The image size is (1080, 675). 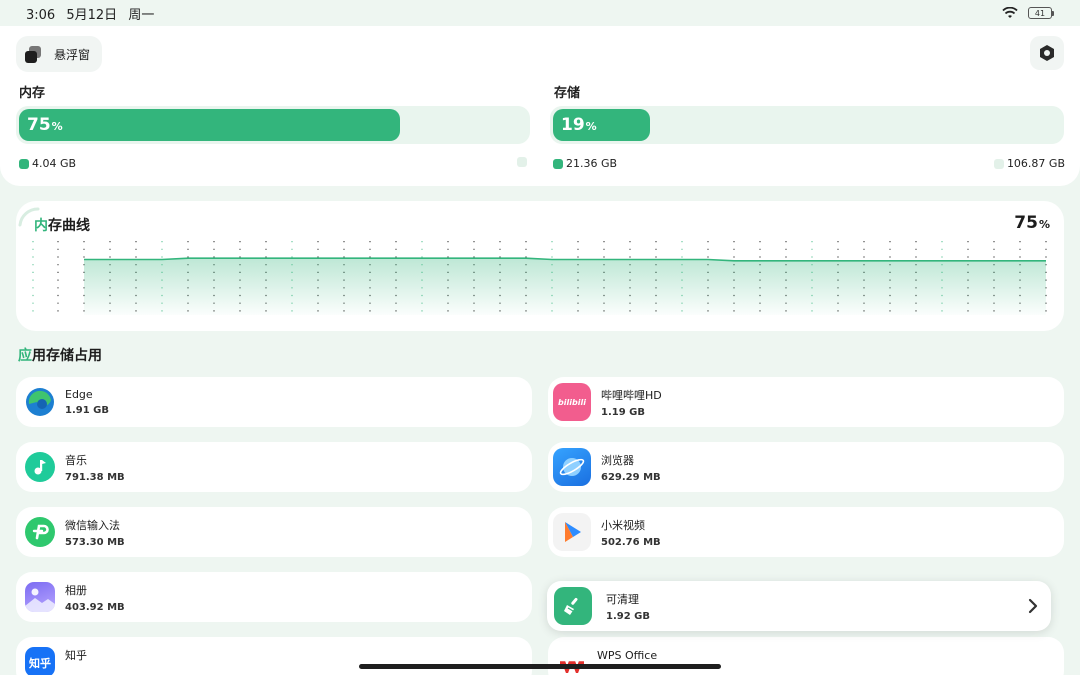 I want to click on edge-icon, so click(x=40, y=402).